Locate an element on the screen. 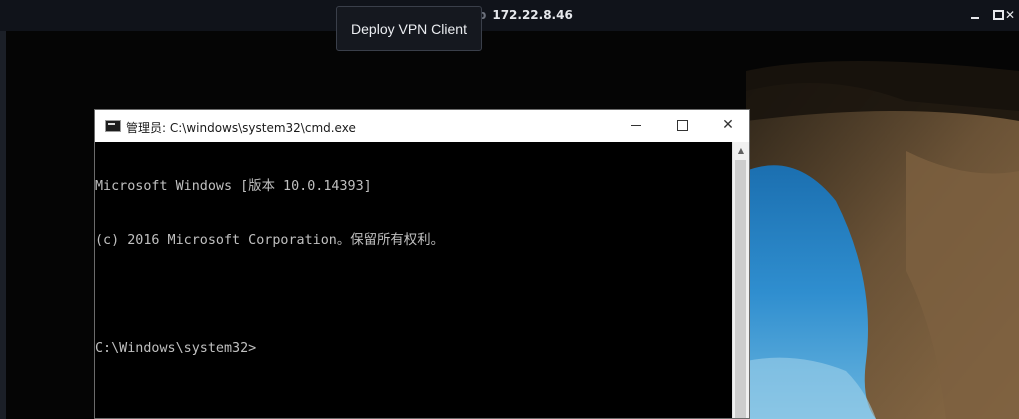 This screenshot has width=1019, height=419. console-prompt: C:\Windows\system32> is located at coordinates (176, 348).